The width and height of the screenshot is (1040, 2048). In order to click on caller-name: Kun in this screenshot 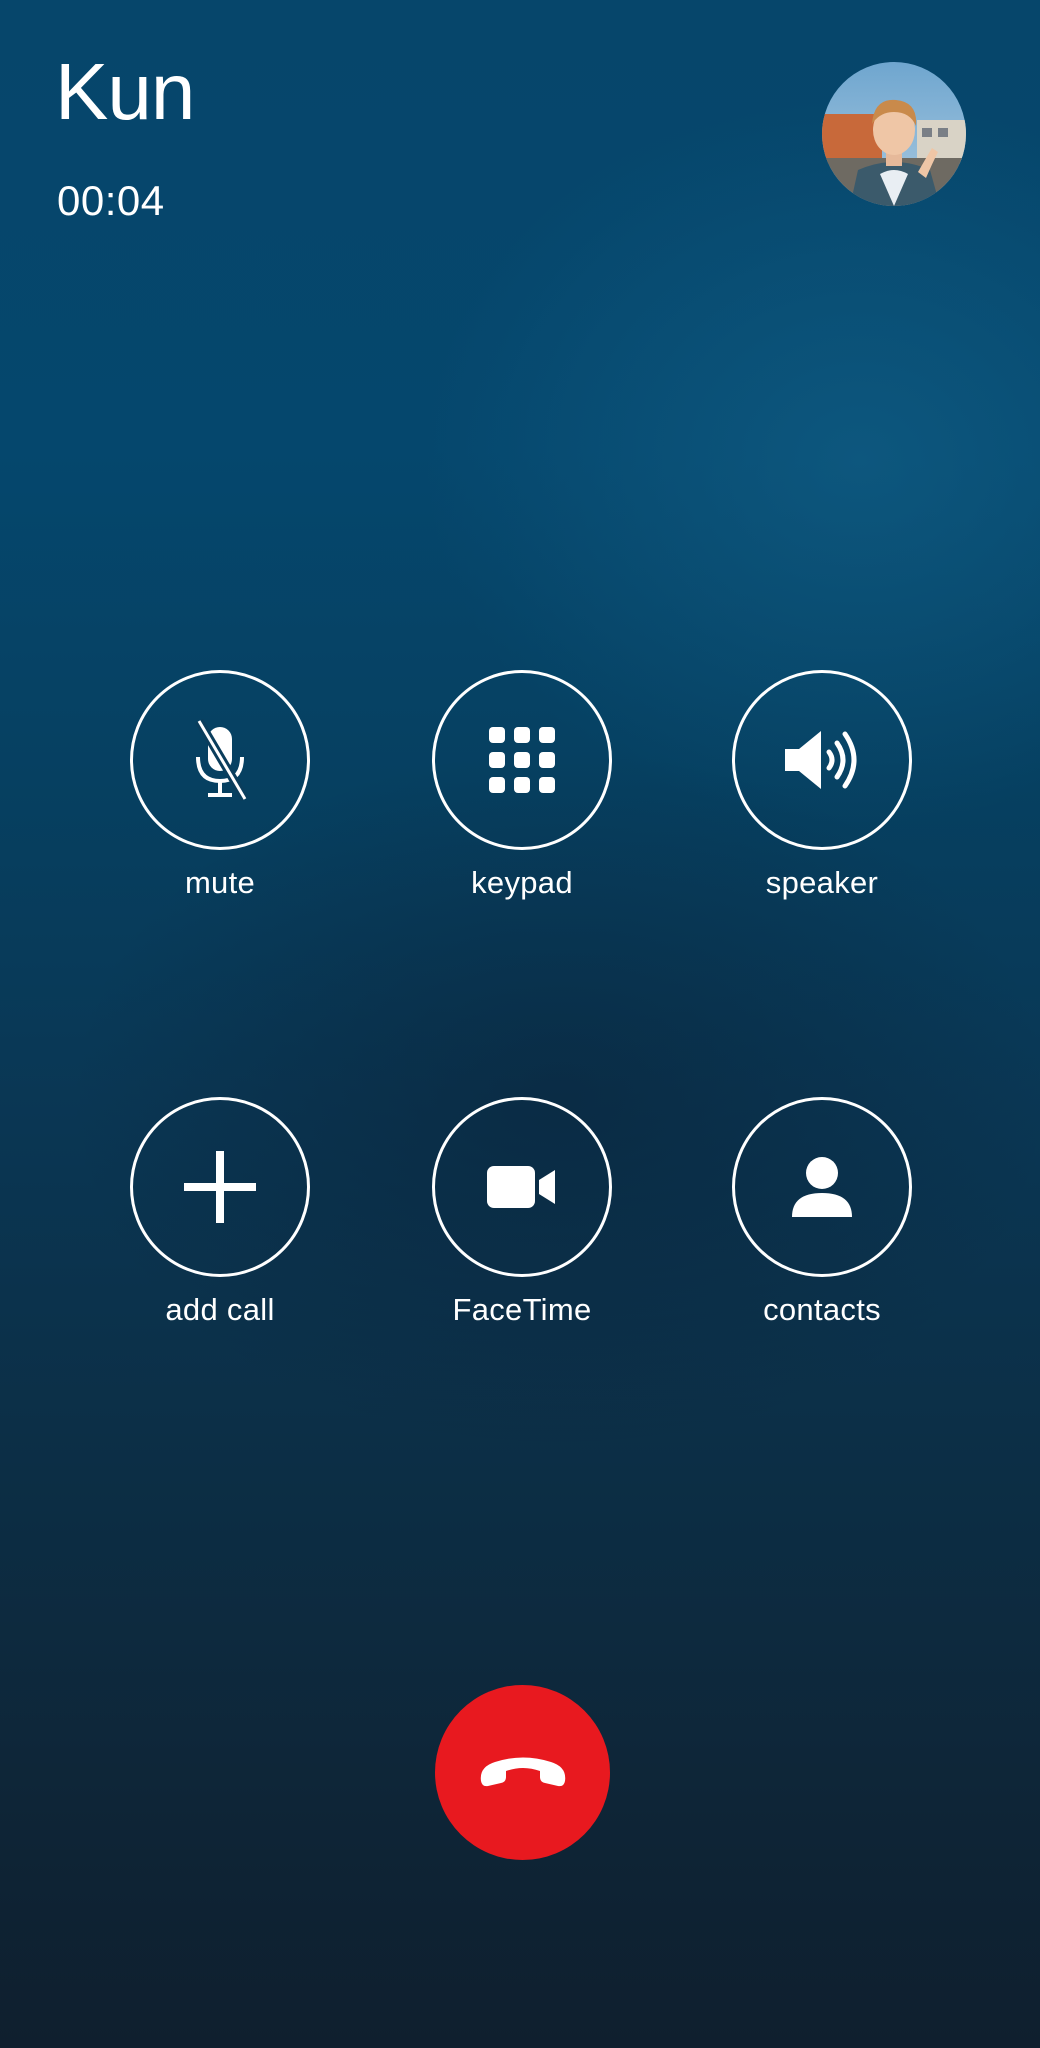, I will do `click(125, 91)`.